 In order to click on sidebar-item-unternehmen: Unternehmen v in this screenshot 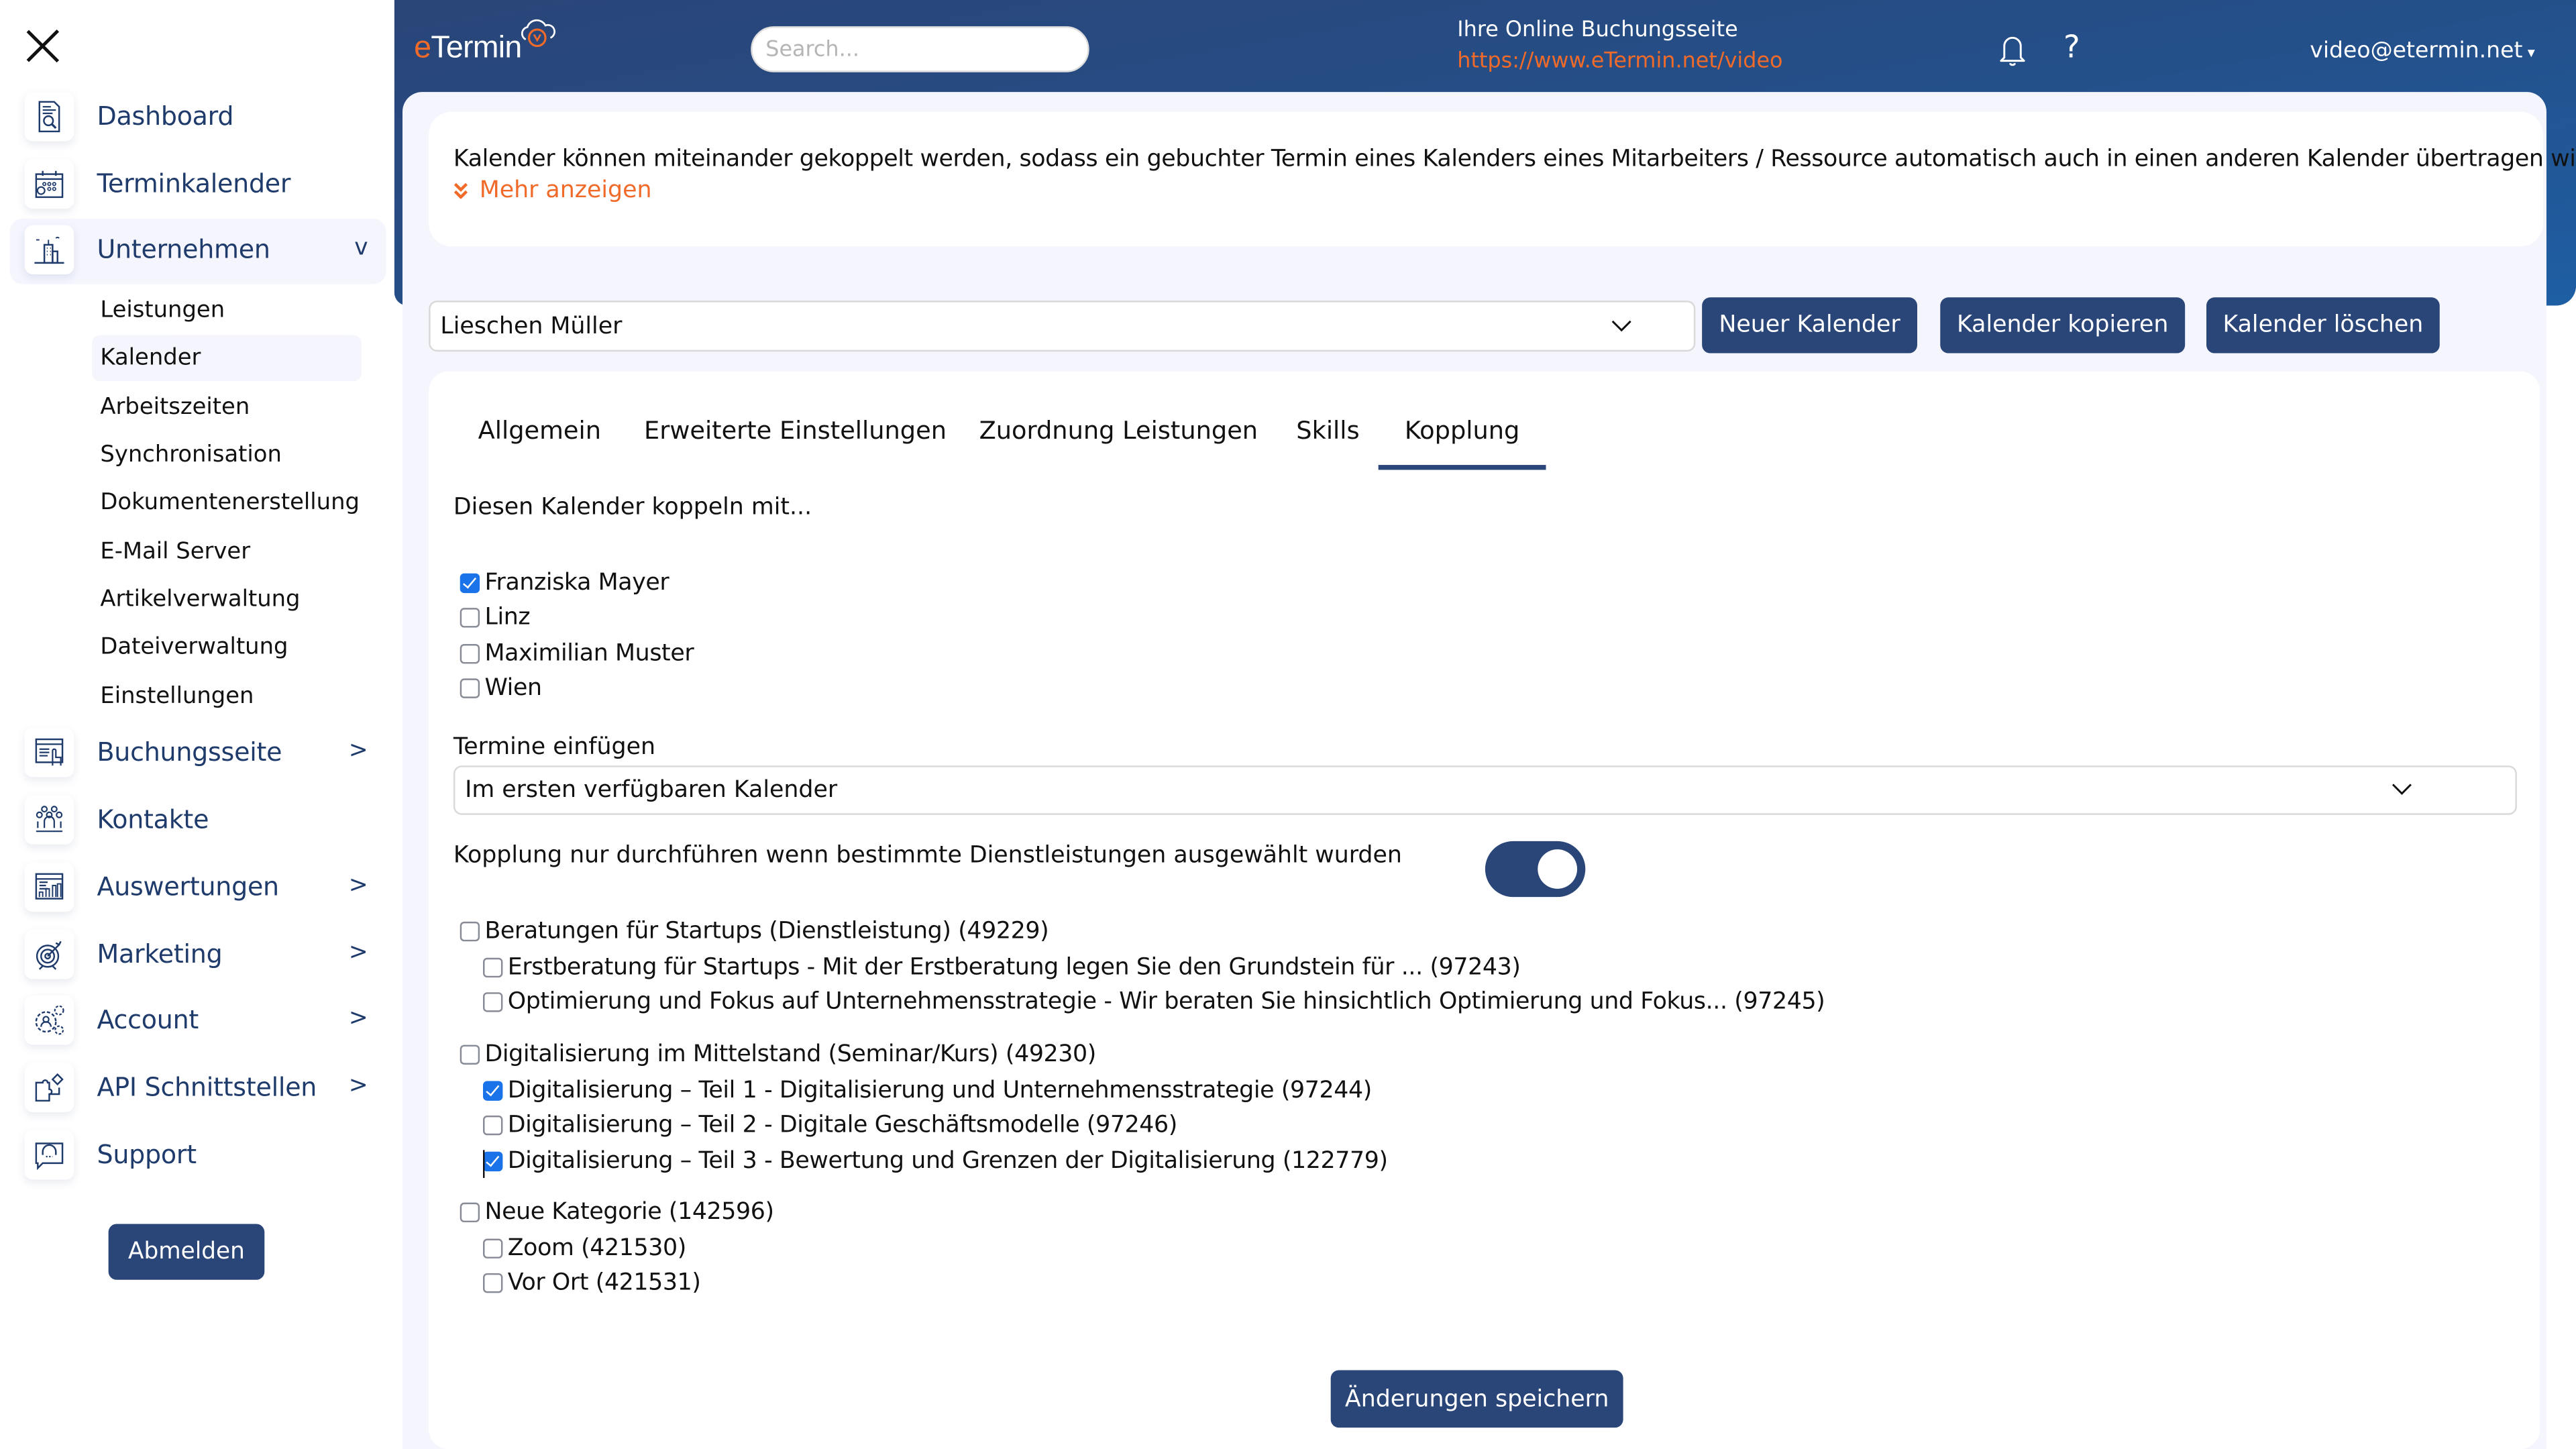, I will do `click(197, 251)`.